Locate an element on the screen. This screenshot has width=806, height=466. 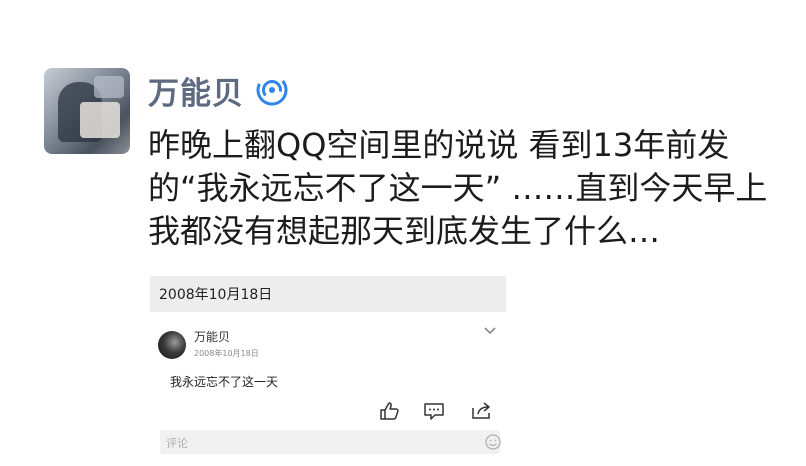
avatar-highlight is located at coordinates (109, 87).